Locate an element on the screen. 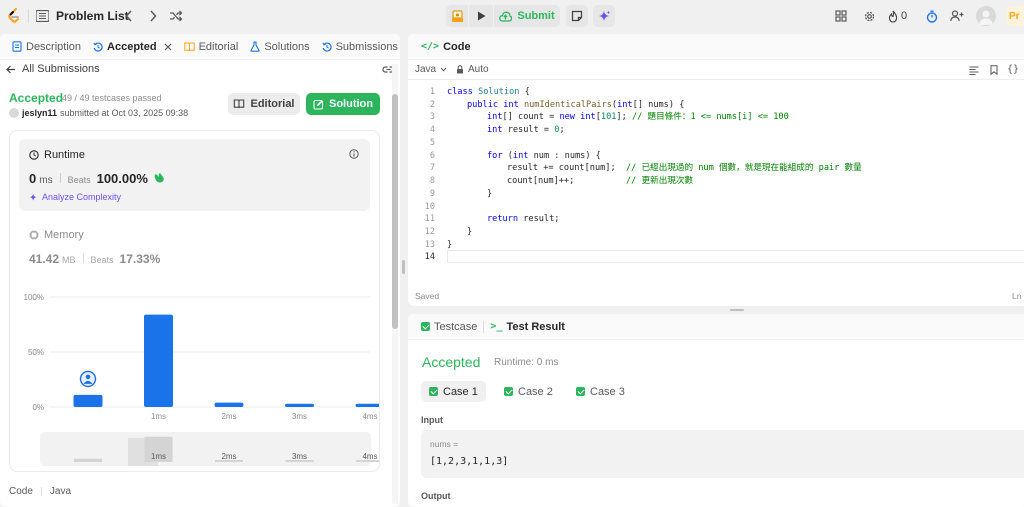 The width and height of the screenshot is (1024, 507). testcases-passed: 49 / 49 testcases passed is located at coordinates (112, 98).